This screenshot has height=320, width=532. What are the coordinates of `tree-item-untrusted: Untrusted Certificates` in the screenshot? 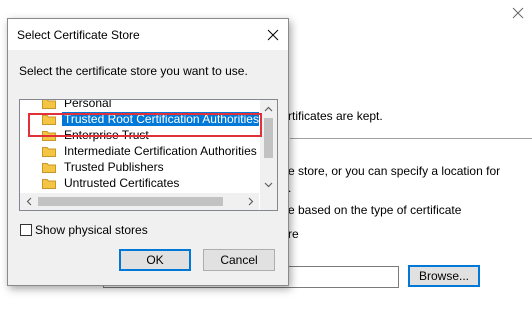 It's located at (139, 183).